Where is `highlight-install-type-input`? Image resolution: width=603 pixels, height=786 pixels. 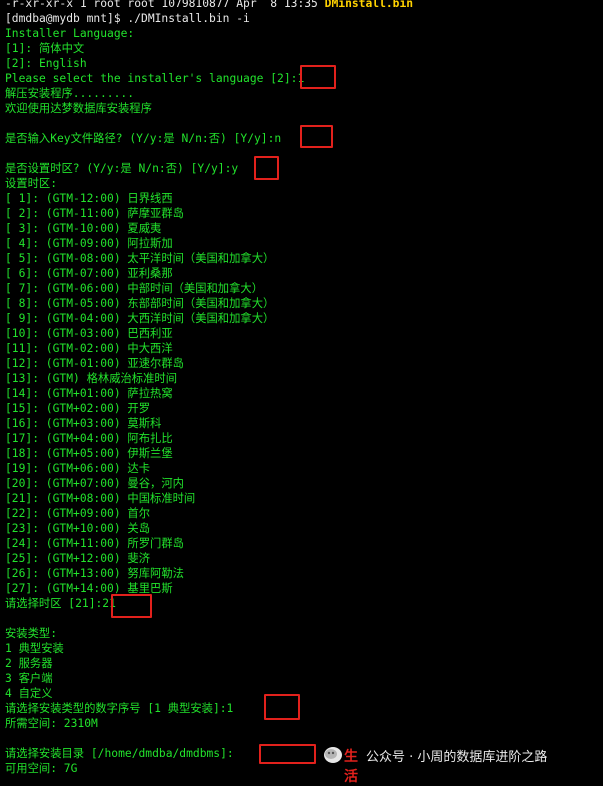
highlight-install-type-input is located at coordinates (282, 707).